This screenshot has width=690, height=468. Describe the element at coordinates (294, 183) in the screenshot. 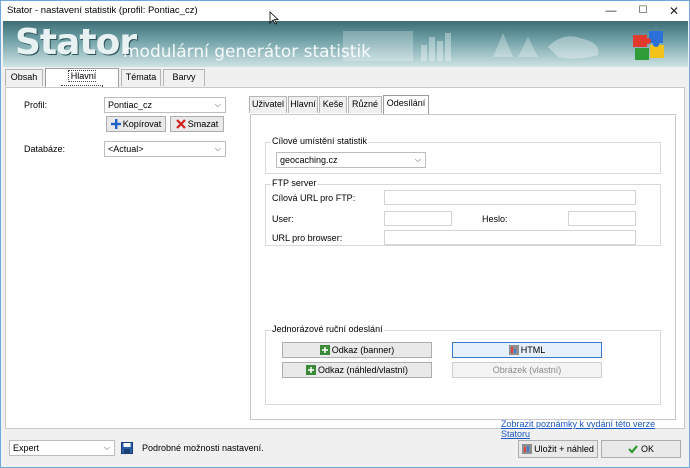

I see `group-title: FTP server` at that location.